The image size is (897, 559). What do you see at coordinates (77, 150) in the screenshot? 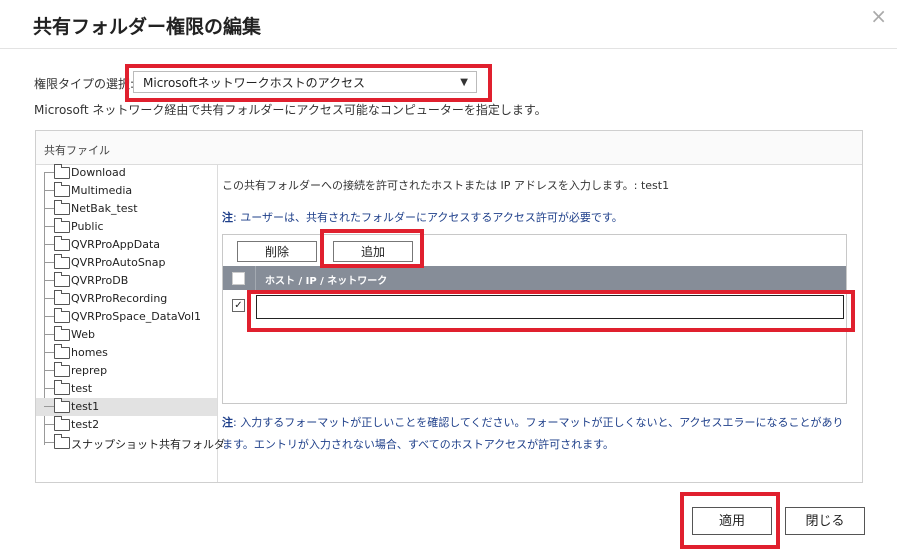
I see `shared-files-title: 共有ファイル` at bounding box center [77, 150].